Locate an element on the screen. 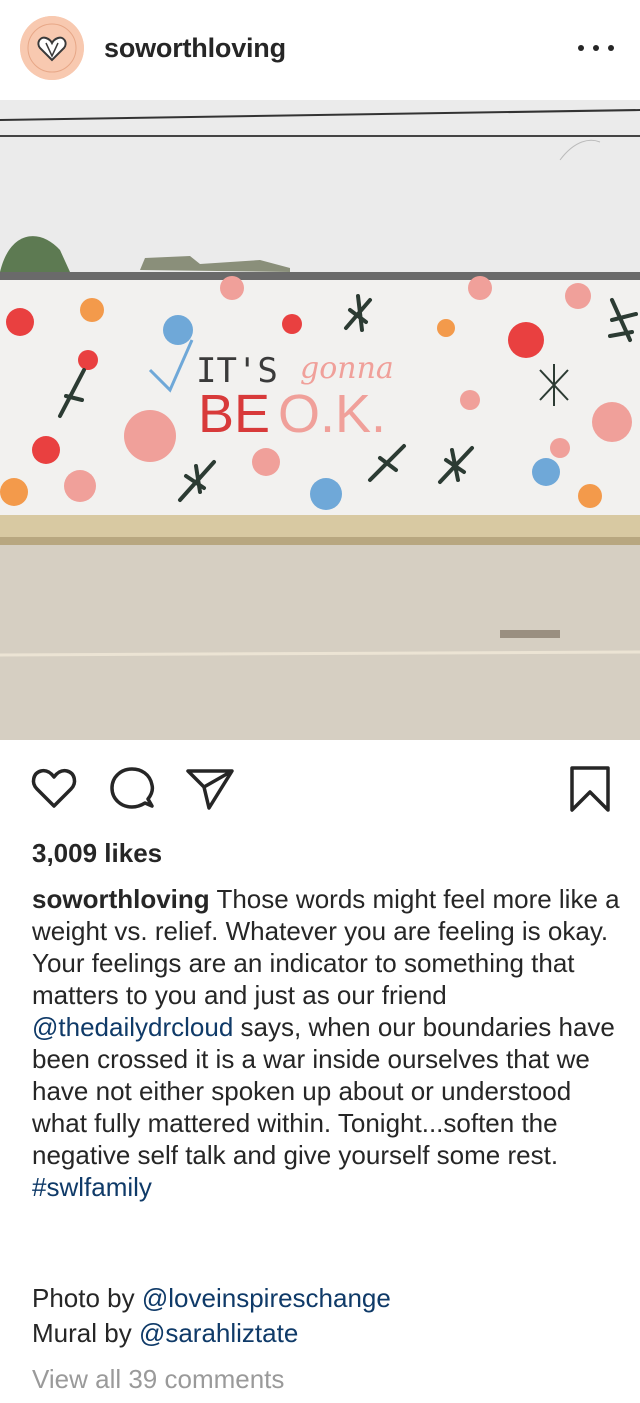 This screenshot has width=640, height=1403. mural-text-be: BE is located at coordinates (234, 414).